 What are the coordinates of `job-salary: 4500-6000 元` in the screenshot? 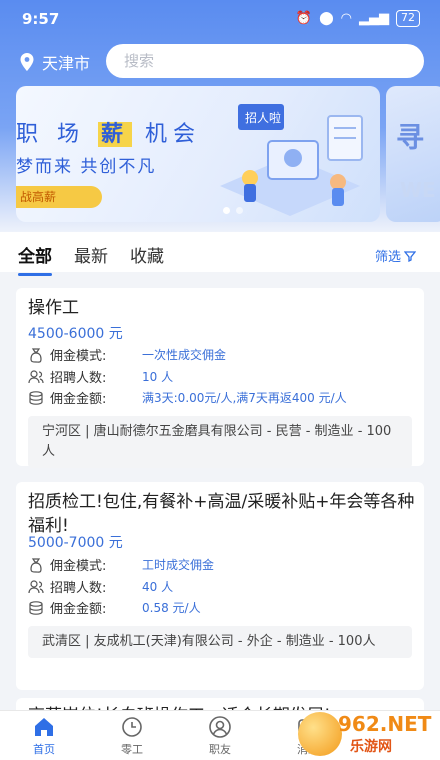 It's located at (75, 334).